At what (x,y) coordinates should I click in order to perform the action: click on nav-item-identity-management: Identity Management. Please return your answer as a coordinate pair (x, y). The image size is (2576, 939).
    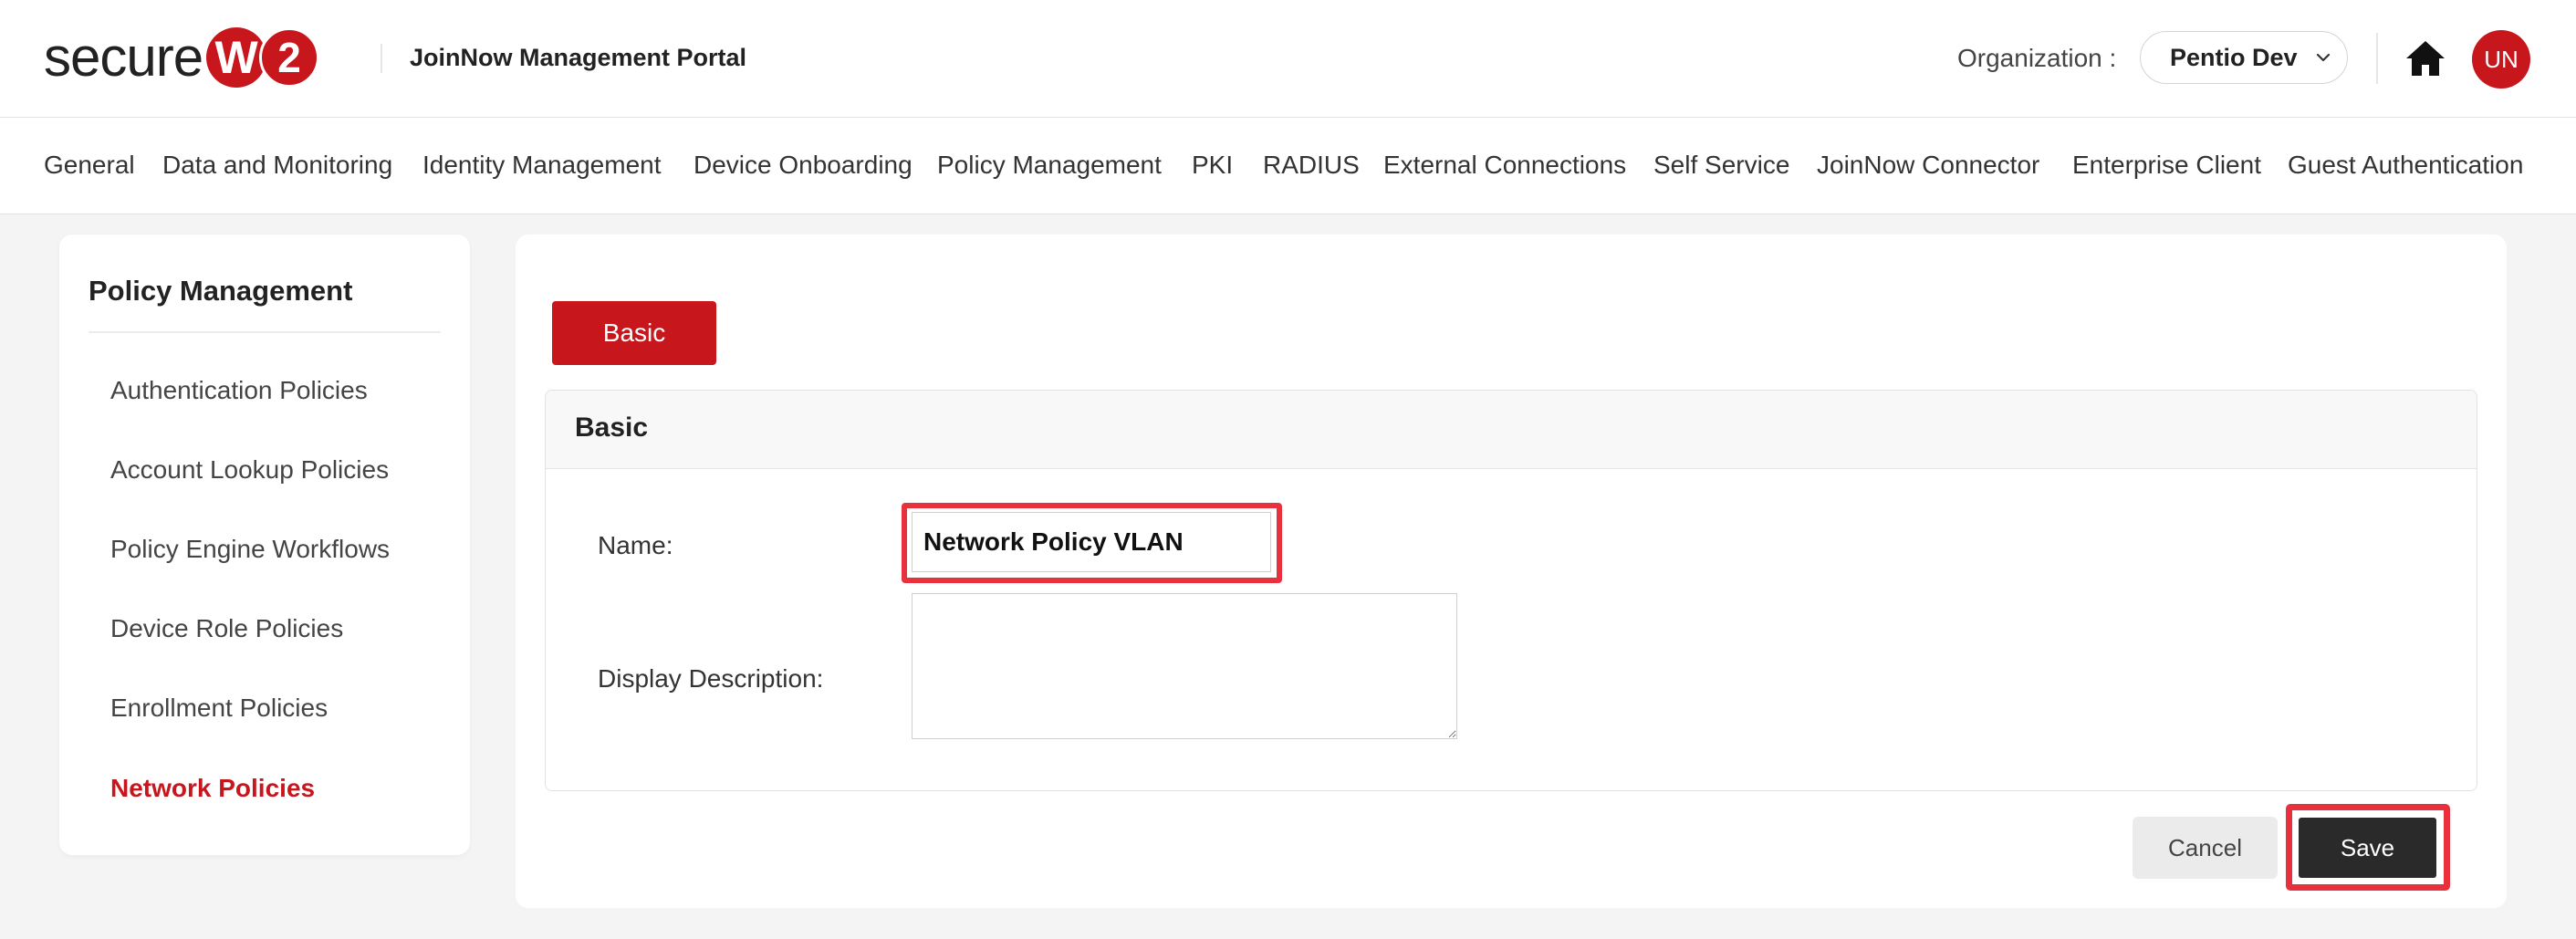
    Looking at the image, I should click on (542, 165).